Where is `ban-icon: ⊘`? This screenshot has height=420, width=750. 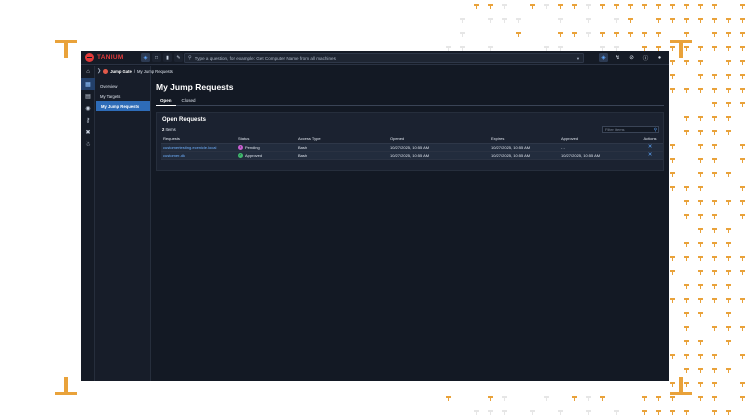
ban-icon: ⊘ is located at coordinates (631, 57).